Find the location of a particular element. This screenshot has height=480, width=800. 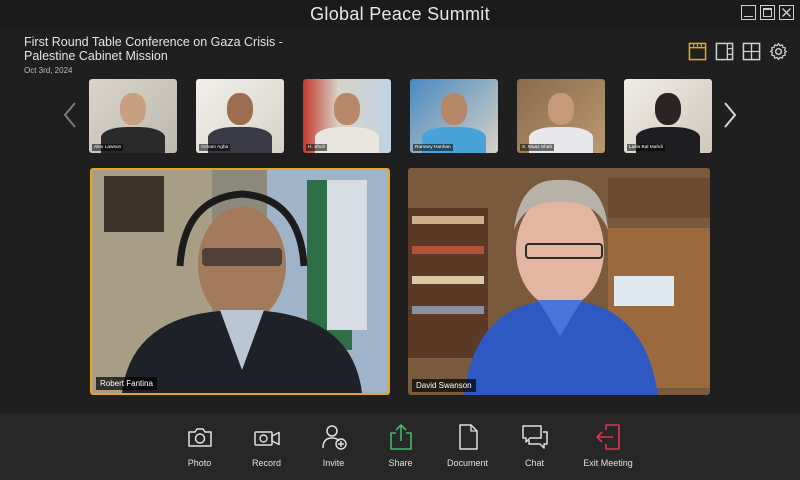

camera-icon is located at coordinates (199, 437).